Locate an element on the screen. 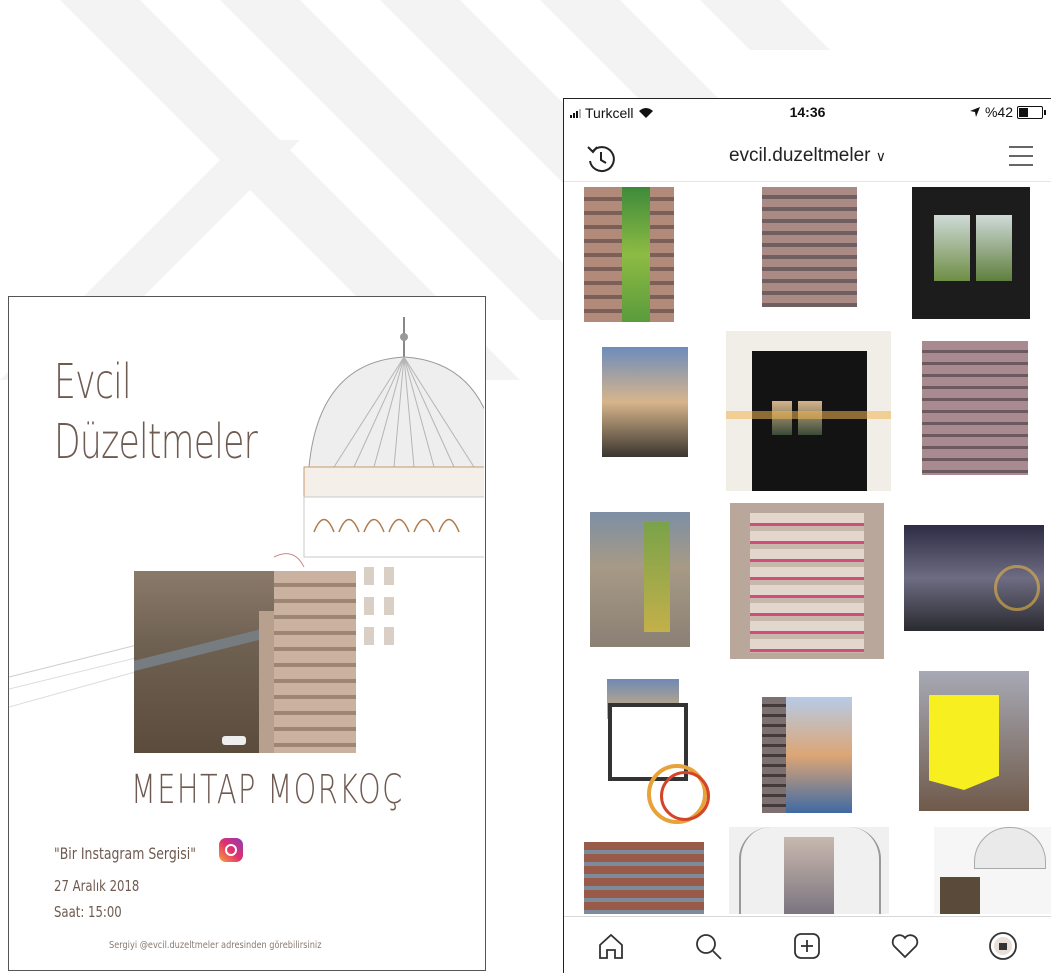 This screenshot has height=973, width=1051. location-arrow-icon is located at coordinates (974, 112).